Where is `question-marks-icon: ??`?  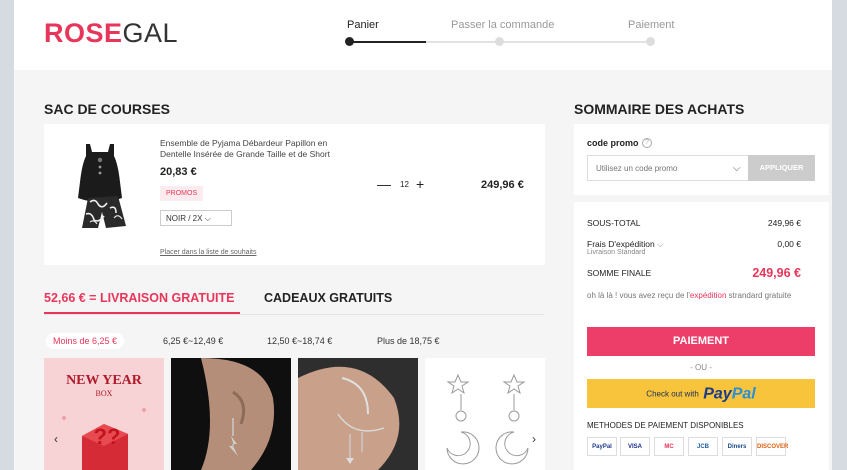 question-marks-icon: ?? is located at coordinates (107, 436).